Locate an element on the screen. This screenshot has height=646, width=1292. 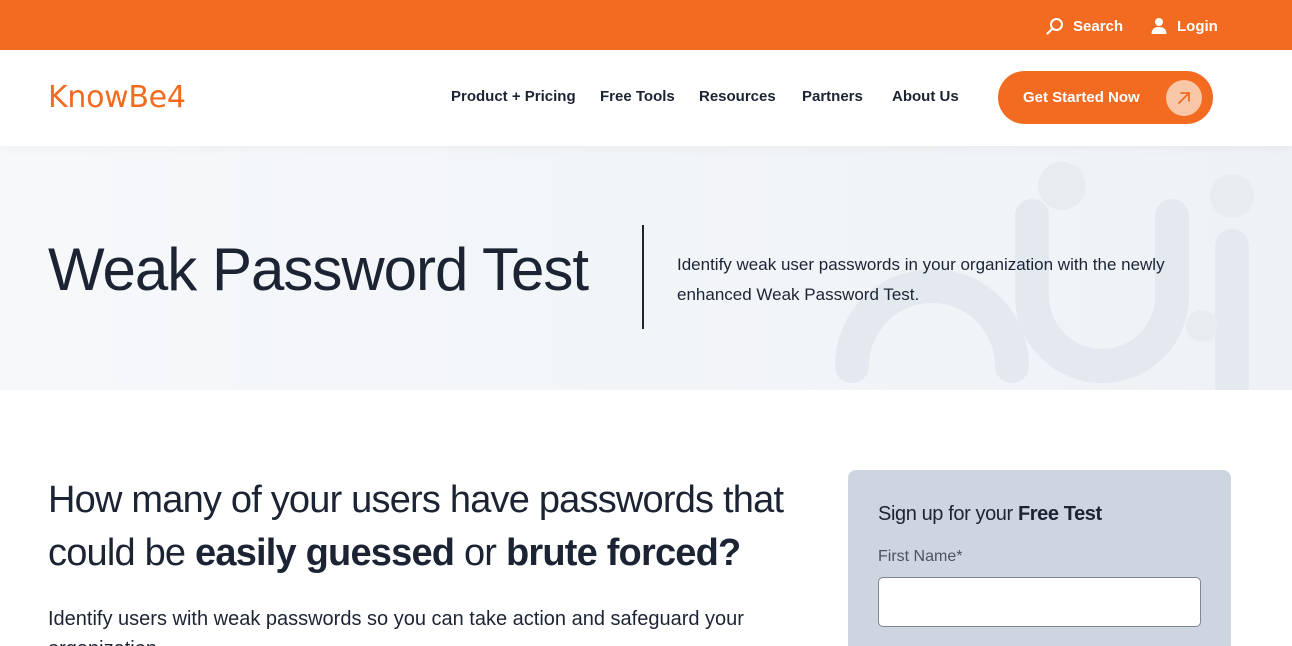
nav-item-product-pricing: Product + Pricing is located at coordinates (513, 96).